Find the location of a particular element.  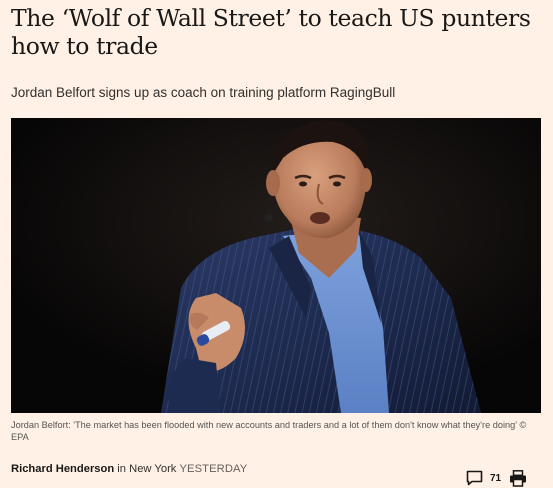

speech-bubble-icon is located at coordinates (474, 478).